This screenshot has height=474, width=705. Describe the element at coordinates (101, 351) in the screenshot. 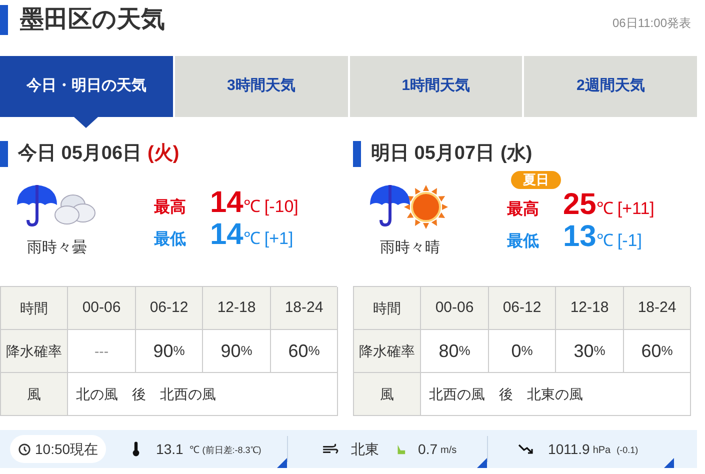

I see `rain-value: ---` at that location.